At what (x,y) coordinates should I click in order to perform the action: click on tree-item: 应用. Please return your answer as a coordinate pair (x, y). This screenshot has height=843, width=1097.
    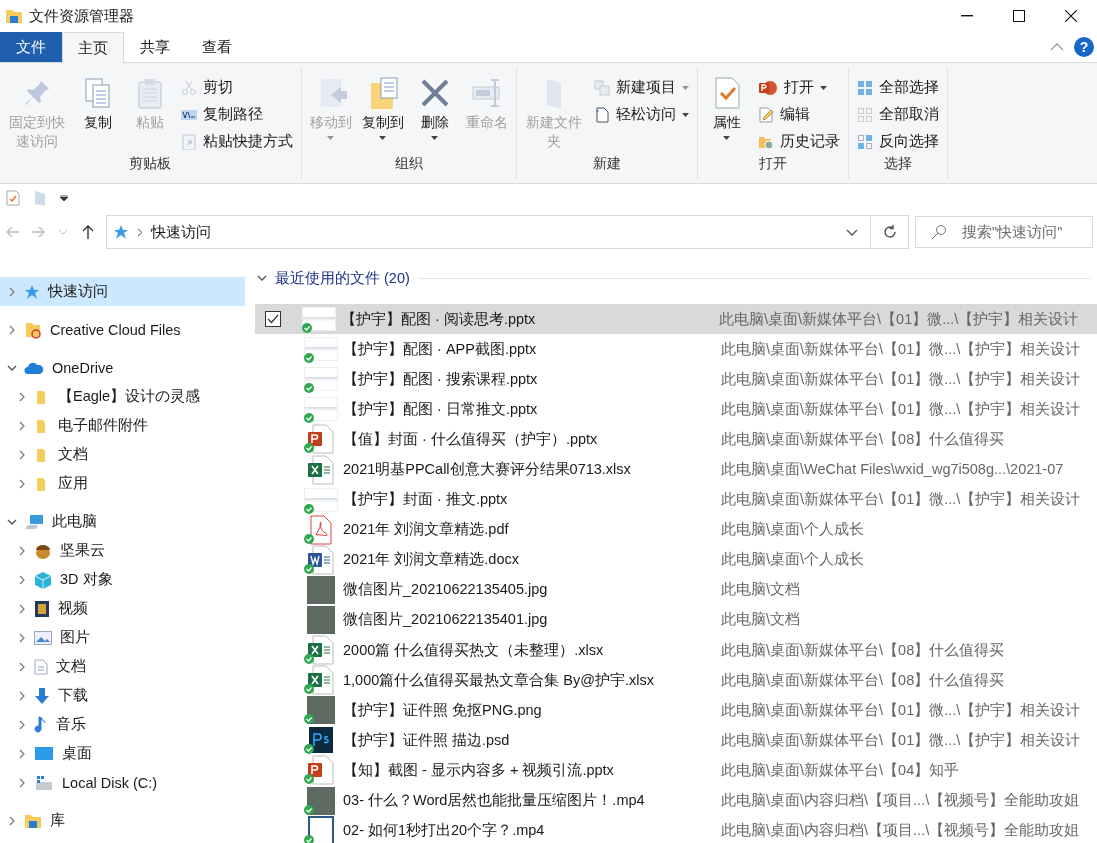
    Looking at the image, I should click on (122, 483).